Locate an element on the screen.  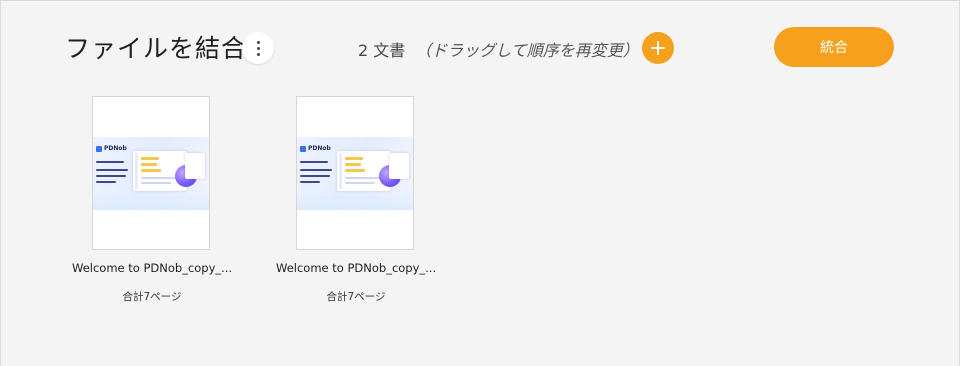
document-count-label: 2 文書 （ドラッグして順序を再変更） is located at coordinates (498, 49).